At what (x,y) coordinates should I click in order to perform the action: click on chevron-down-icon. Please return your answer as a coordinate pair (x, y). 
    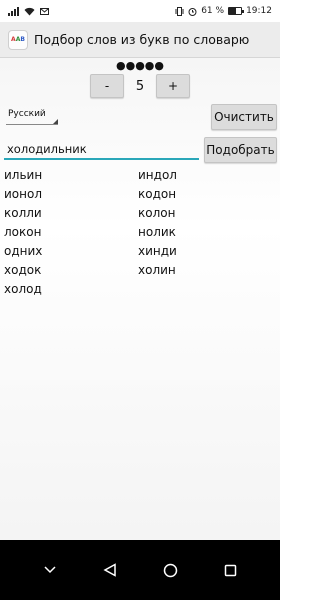
    Looking at the image, I should click on (50, 570).